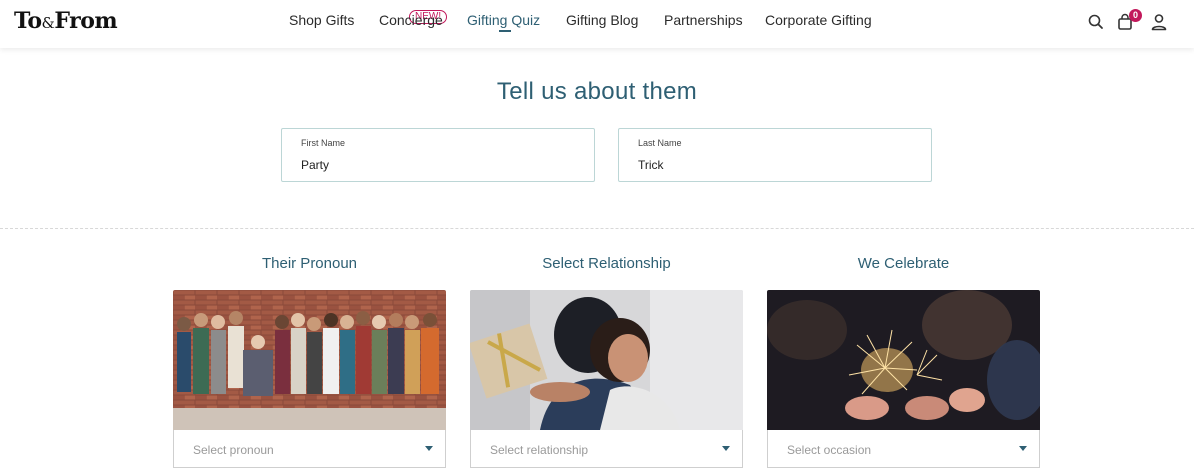 The width and height of the screenshot is (1194, 472). I want to click on section-divider, so click(597, 228).